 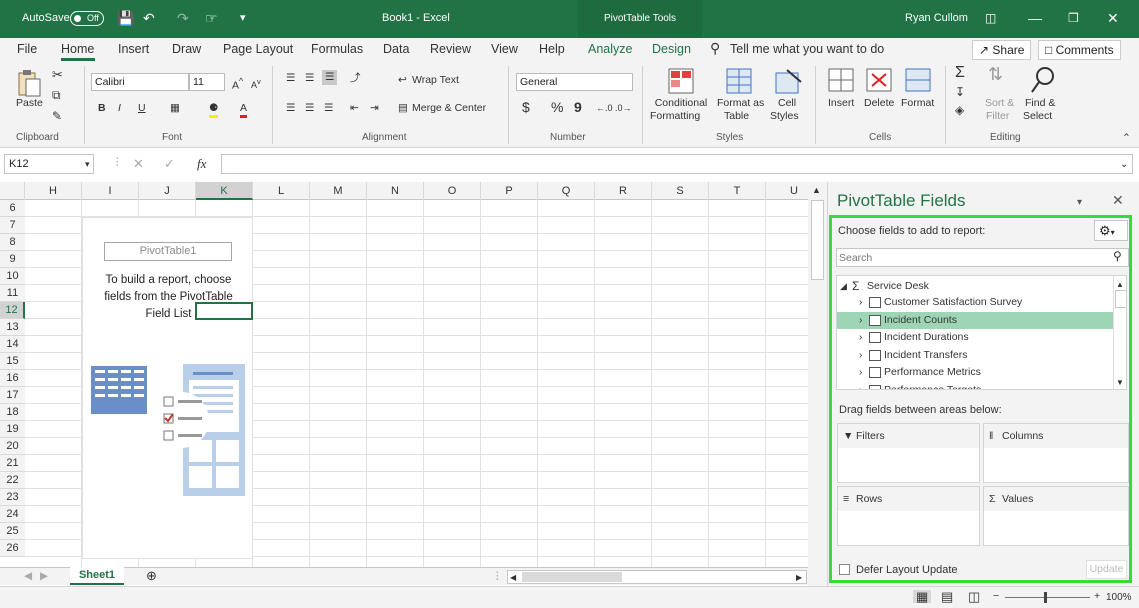 I want to click on decrease-indent-icon: ⇤, so click(x=354, y=108).